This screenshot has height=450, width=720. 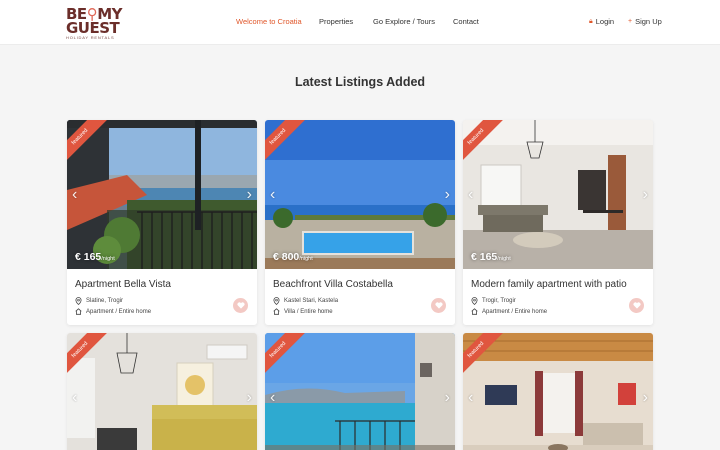 I want to click on brand-logo: BE⚲MY GUEST HOLIDAY RENTALS, so click(x=94, y=23).